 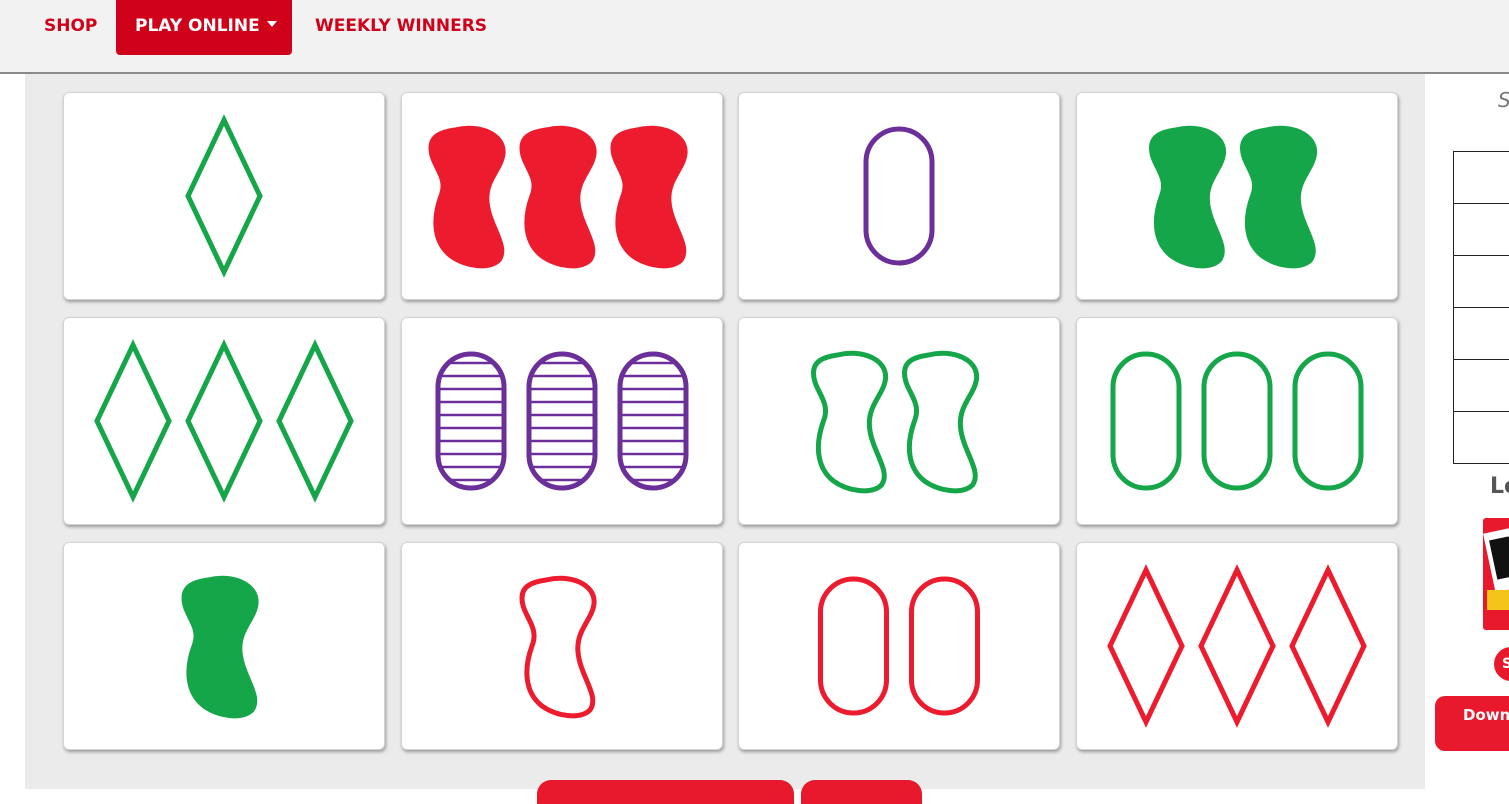 I want to click on found-sets-table, so click(x=1481, y=307).